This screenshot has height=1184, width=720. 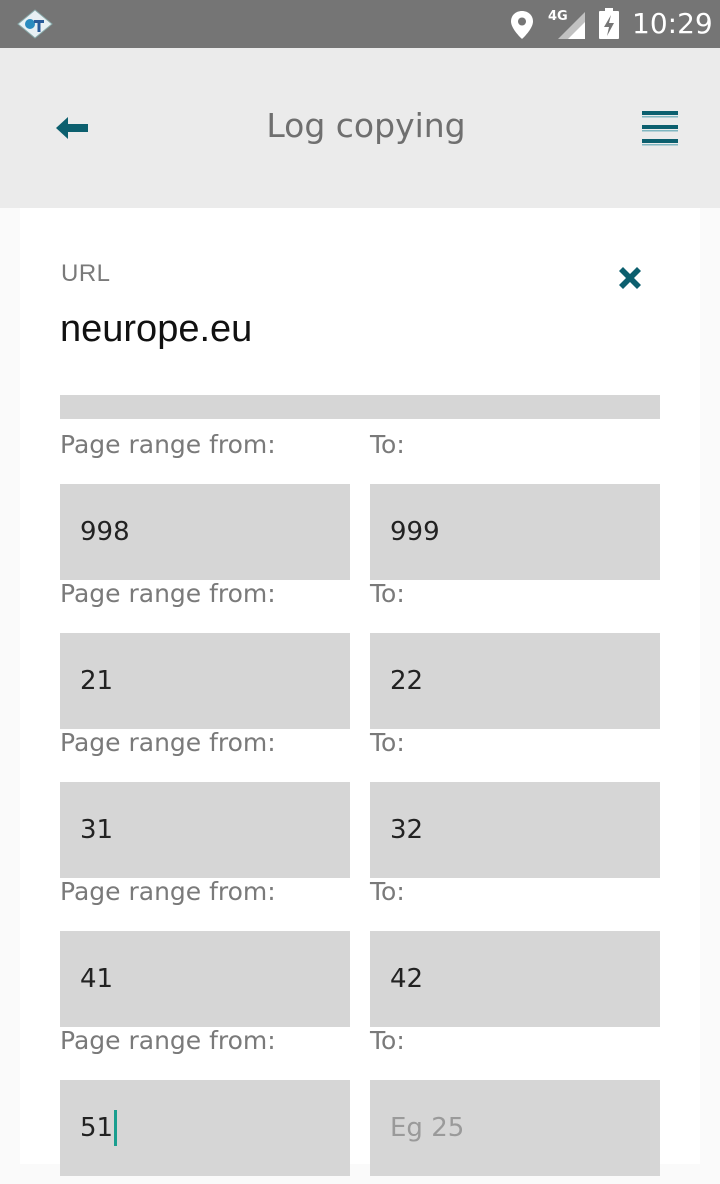 I want to click on app-bar: Log copying, so click(x=360, y=128).